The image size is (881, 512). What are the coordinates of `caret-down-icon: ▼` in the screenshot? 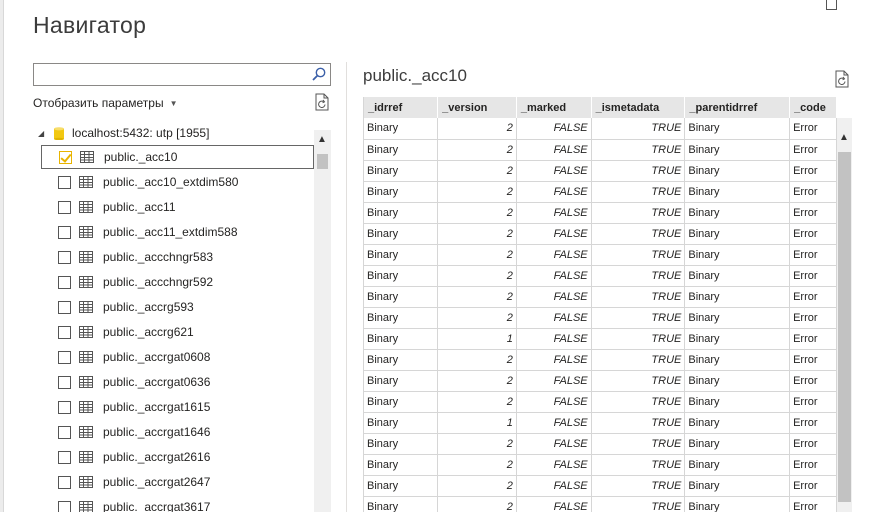 It's located at (173, 103).